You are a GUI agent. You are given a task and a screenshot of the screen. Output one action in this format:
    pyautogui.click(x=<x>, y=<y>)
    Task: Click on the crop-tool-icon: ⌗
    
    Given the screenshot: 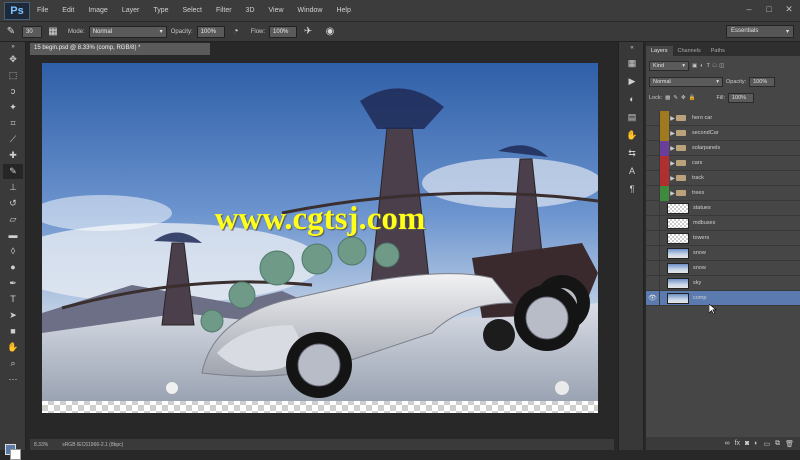 What is the action you would take?
    pyautogui.click(x=13, y=123)
    